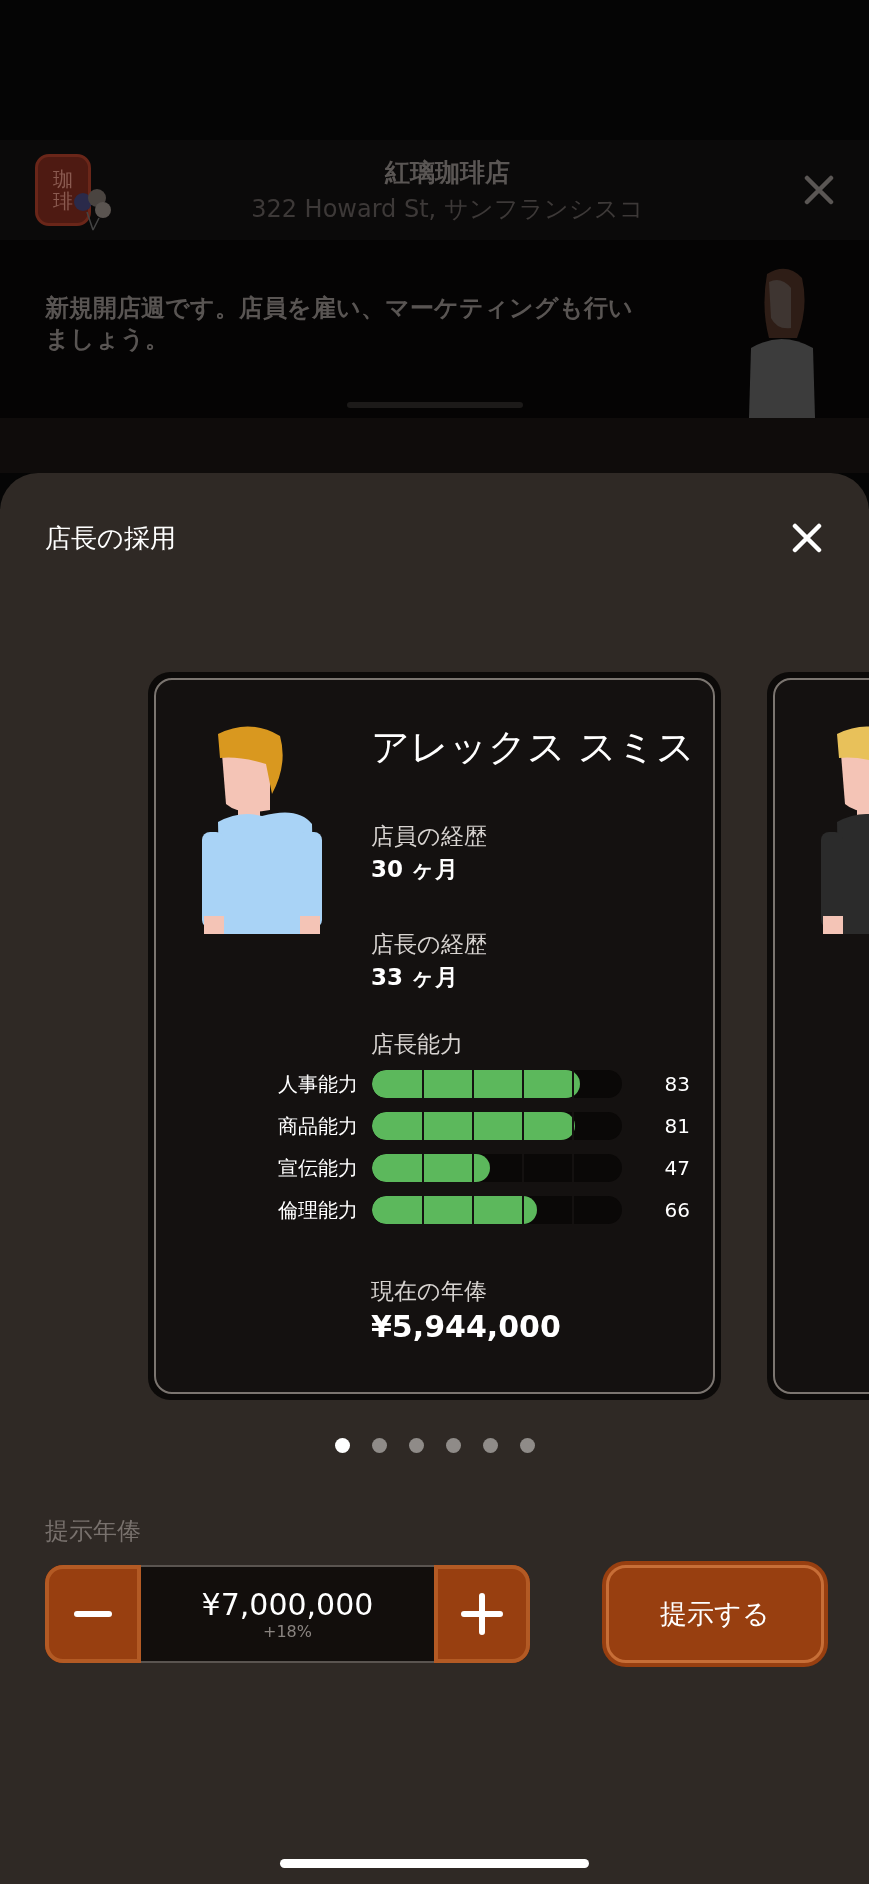  What do you see at coordinates (429, 944) in the screenshot?
I see `field-label: 店長の経歴` at bounding box center [429, 944].